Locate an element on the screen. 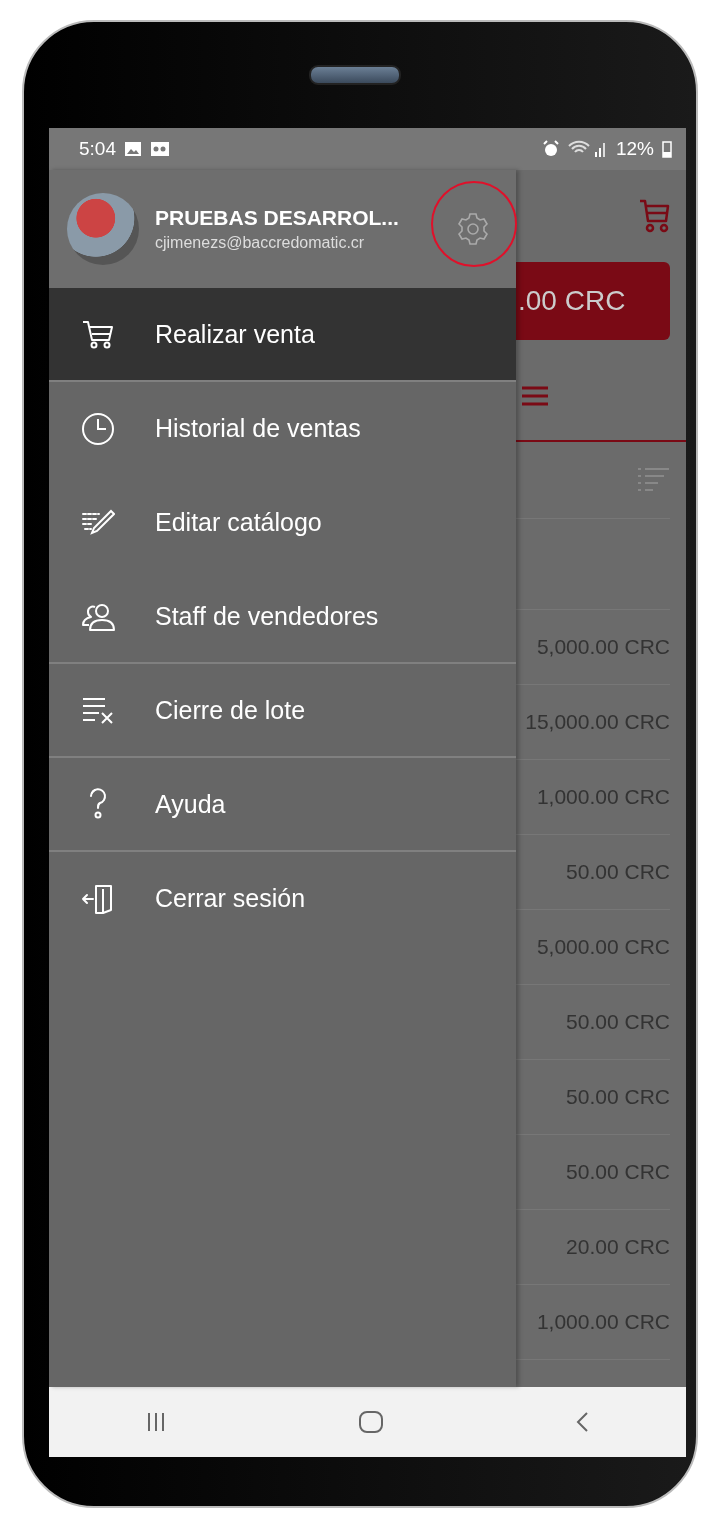 The width and height of the screenshot is (703, 1516). menu-item: Editar catálogo is located at coordinates (282, 523).